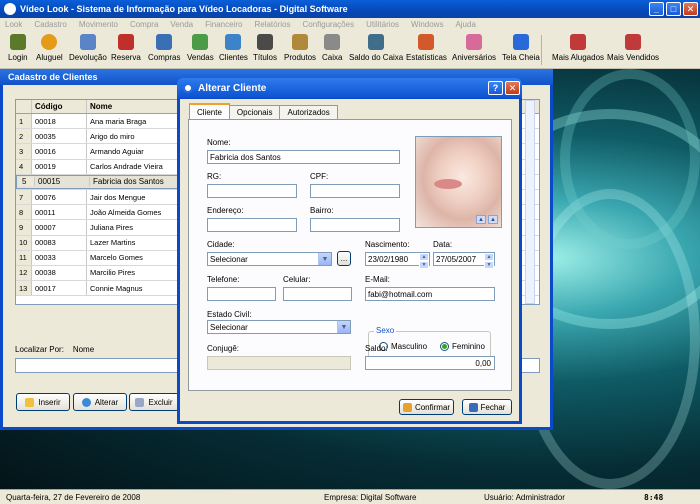  Describe the element at coordinates (300, 48) in the screenshot. I see `toolbar-produtos: Produtos` at that location.